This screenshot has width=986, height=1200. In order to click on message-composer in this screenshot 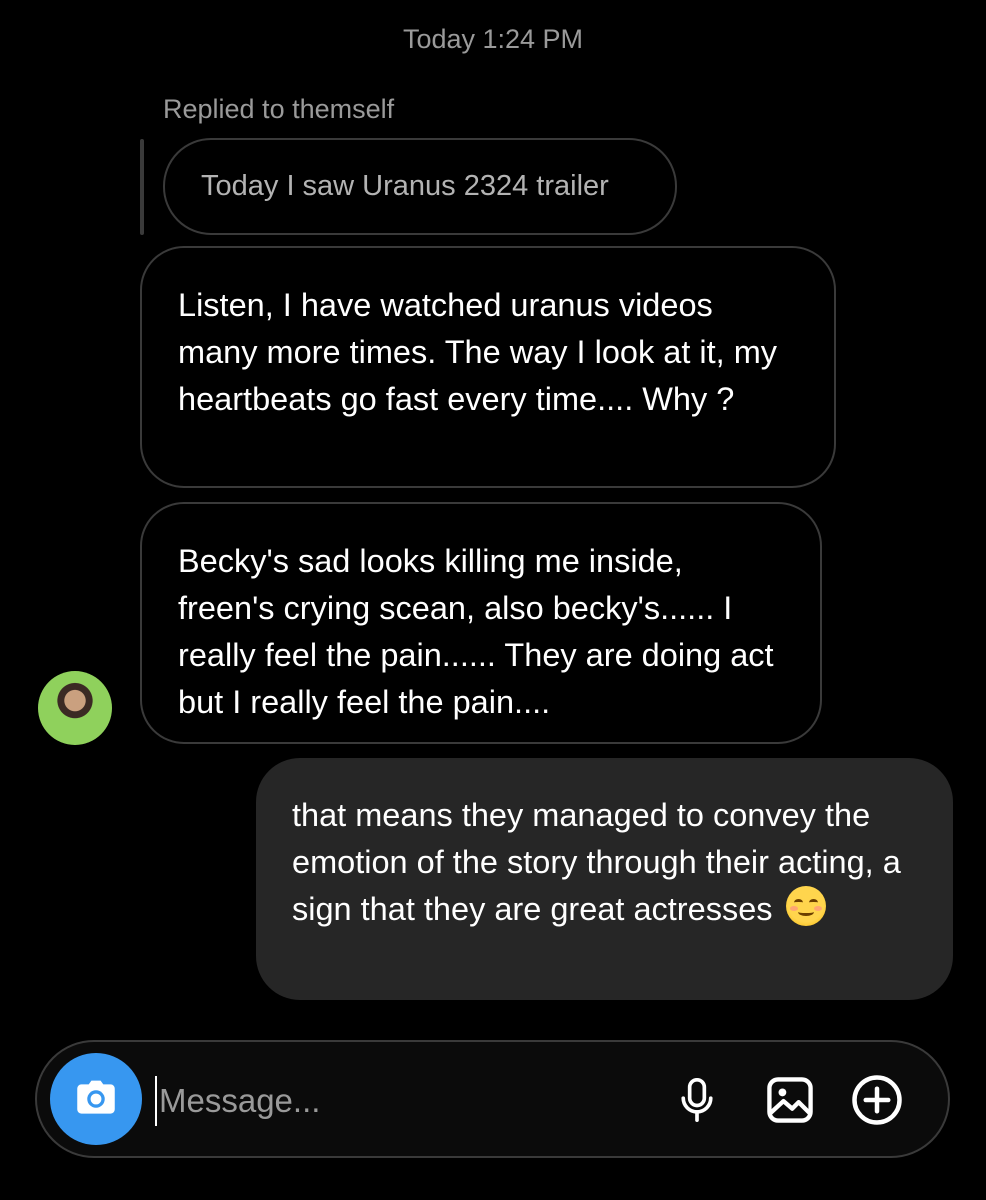, I will do `click(492, 1099)`.